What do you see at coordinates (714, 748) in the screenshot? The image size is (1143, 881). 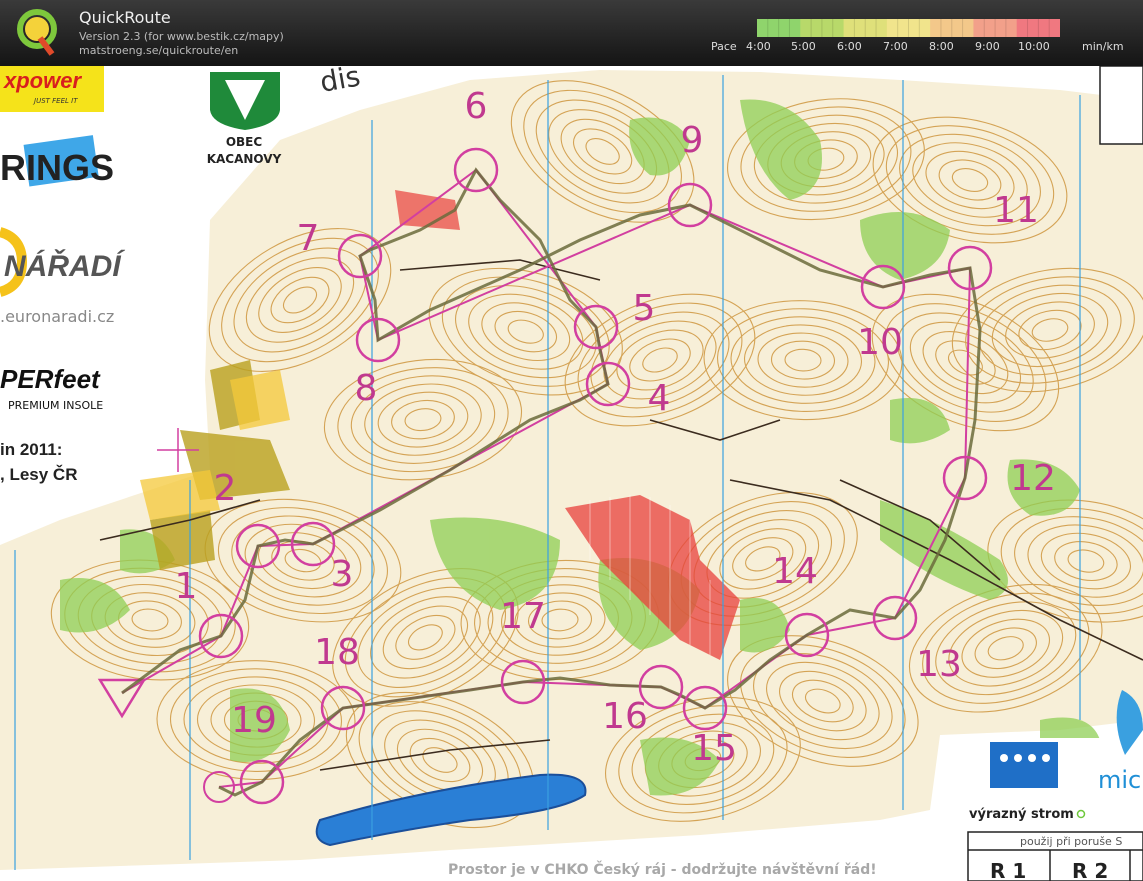 I see `control-number: 15` at bounding box center [714, 748].